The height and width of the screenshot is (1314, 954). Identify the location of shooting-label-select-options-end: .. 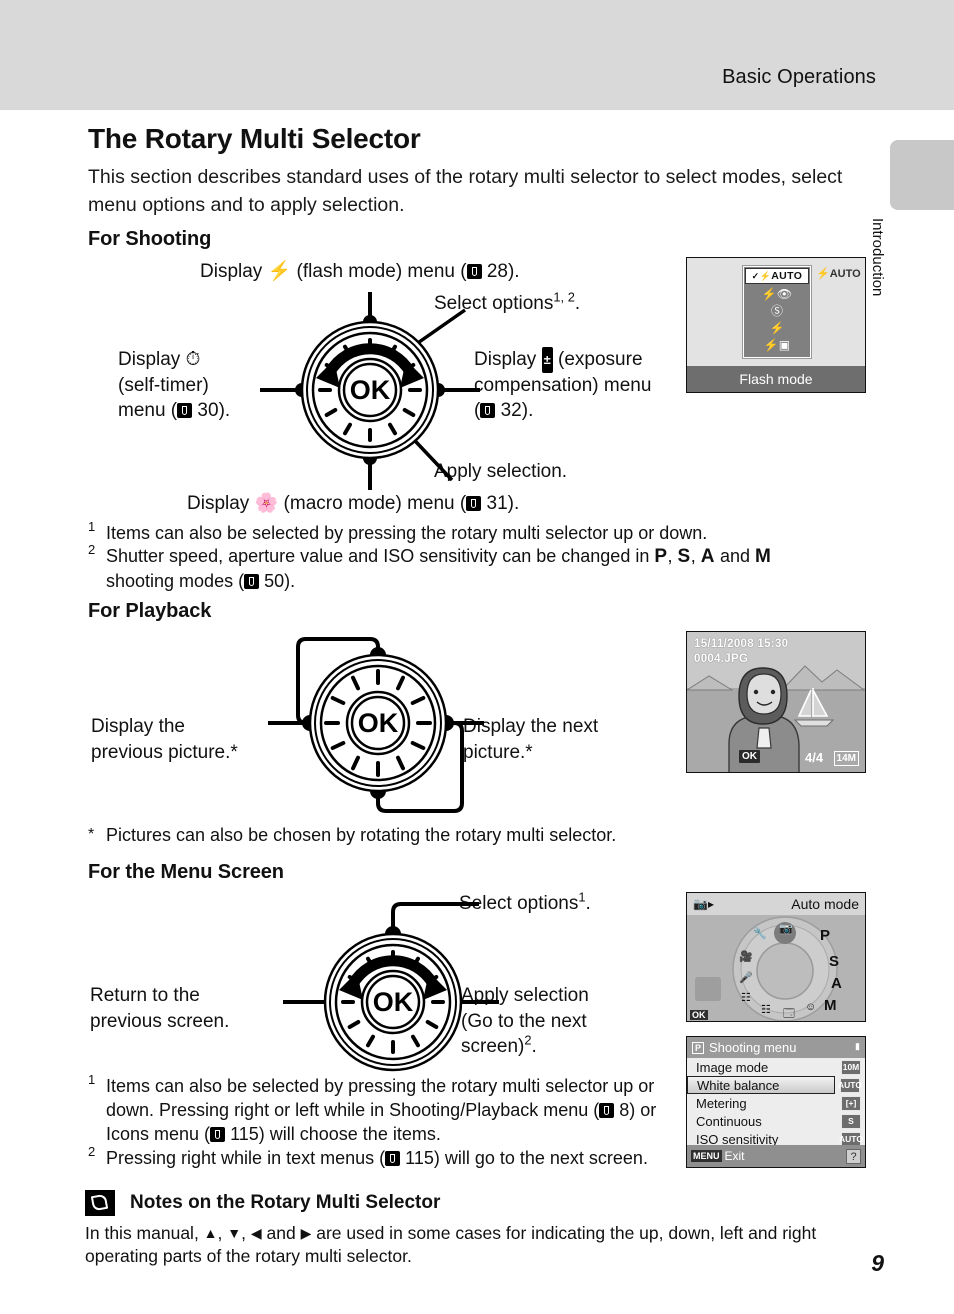
(577, 303).